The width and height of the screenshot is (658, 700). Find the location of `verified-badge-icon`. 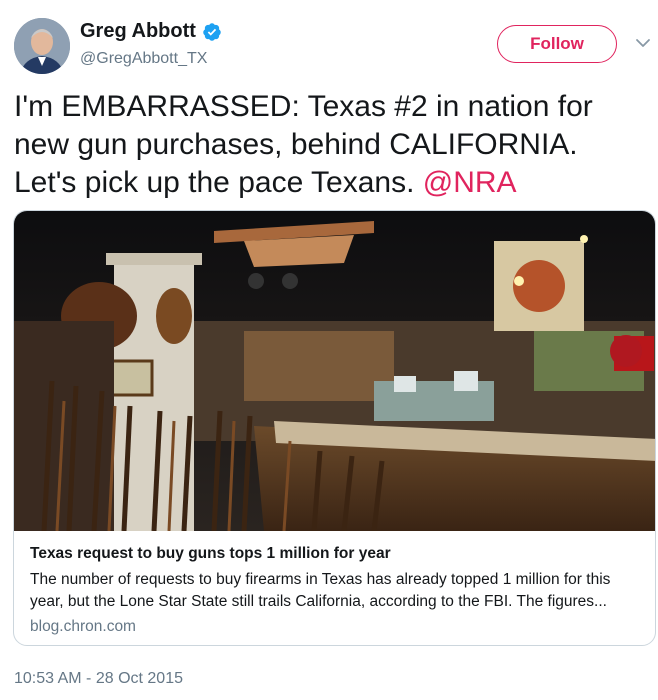

verified-badge-icon is located at coordinates (212, 32).